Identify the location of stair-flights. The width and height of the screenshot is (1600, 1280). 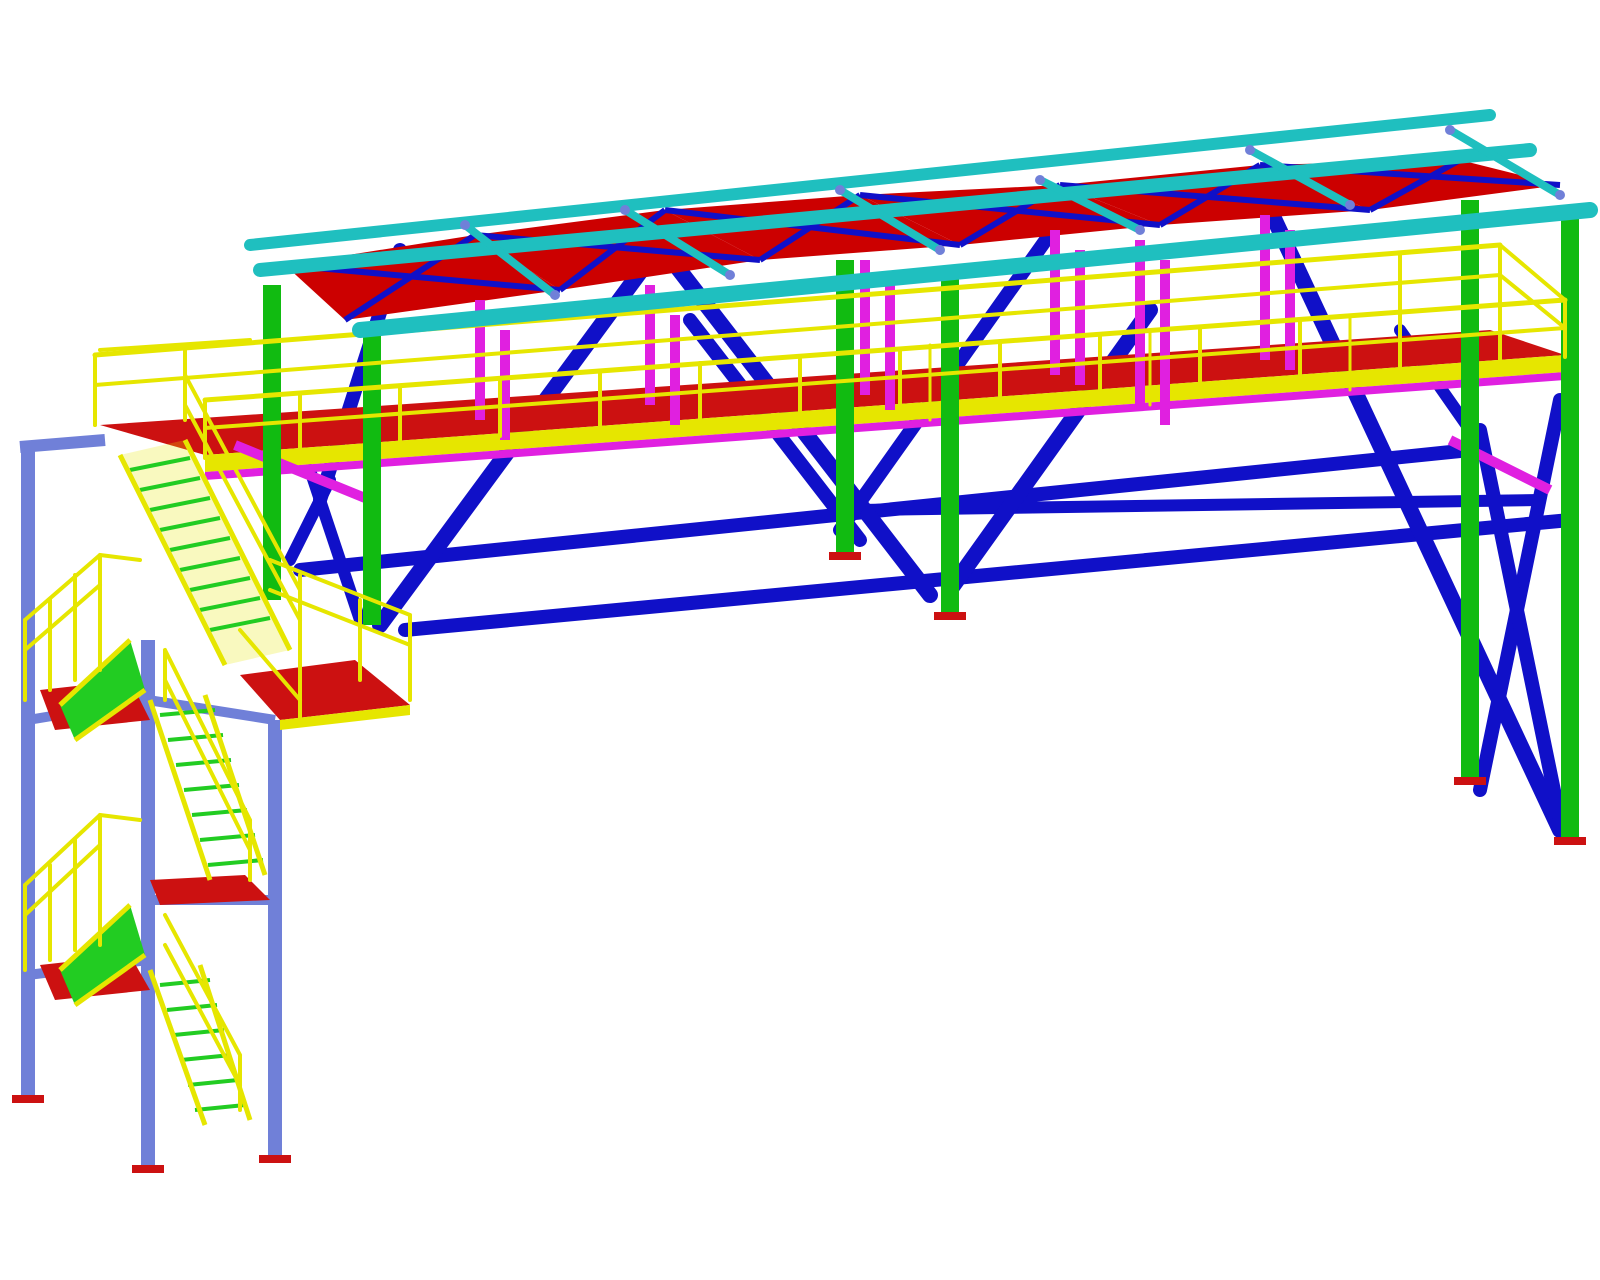
(175, 782).